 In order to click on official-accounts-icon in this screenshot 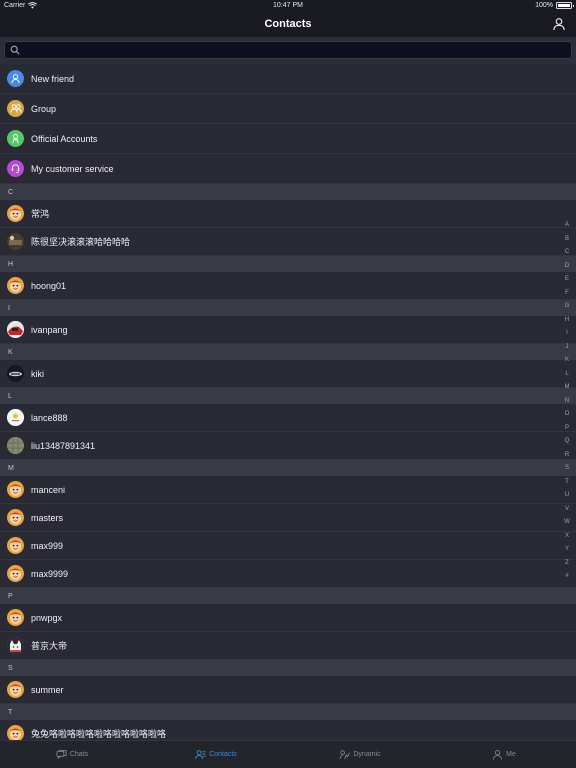, I will do `click(15, 138)`.